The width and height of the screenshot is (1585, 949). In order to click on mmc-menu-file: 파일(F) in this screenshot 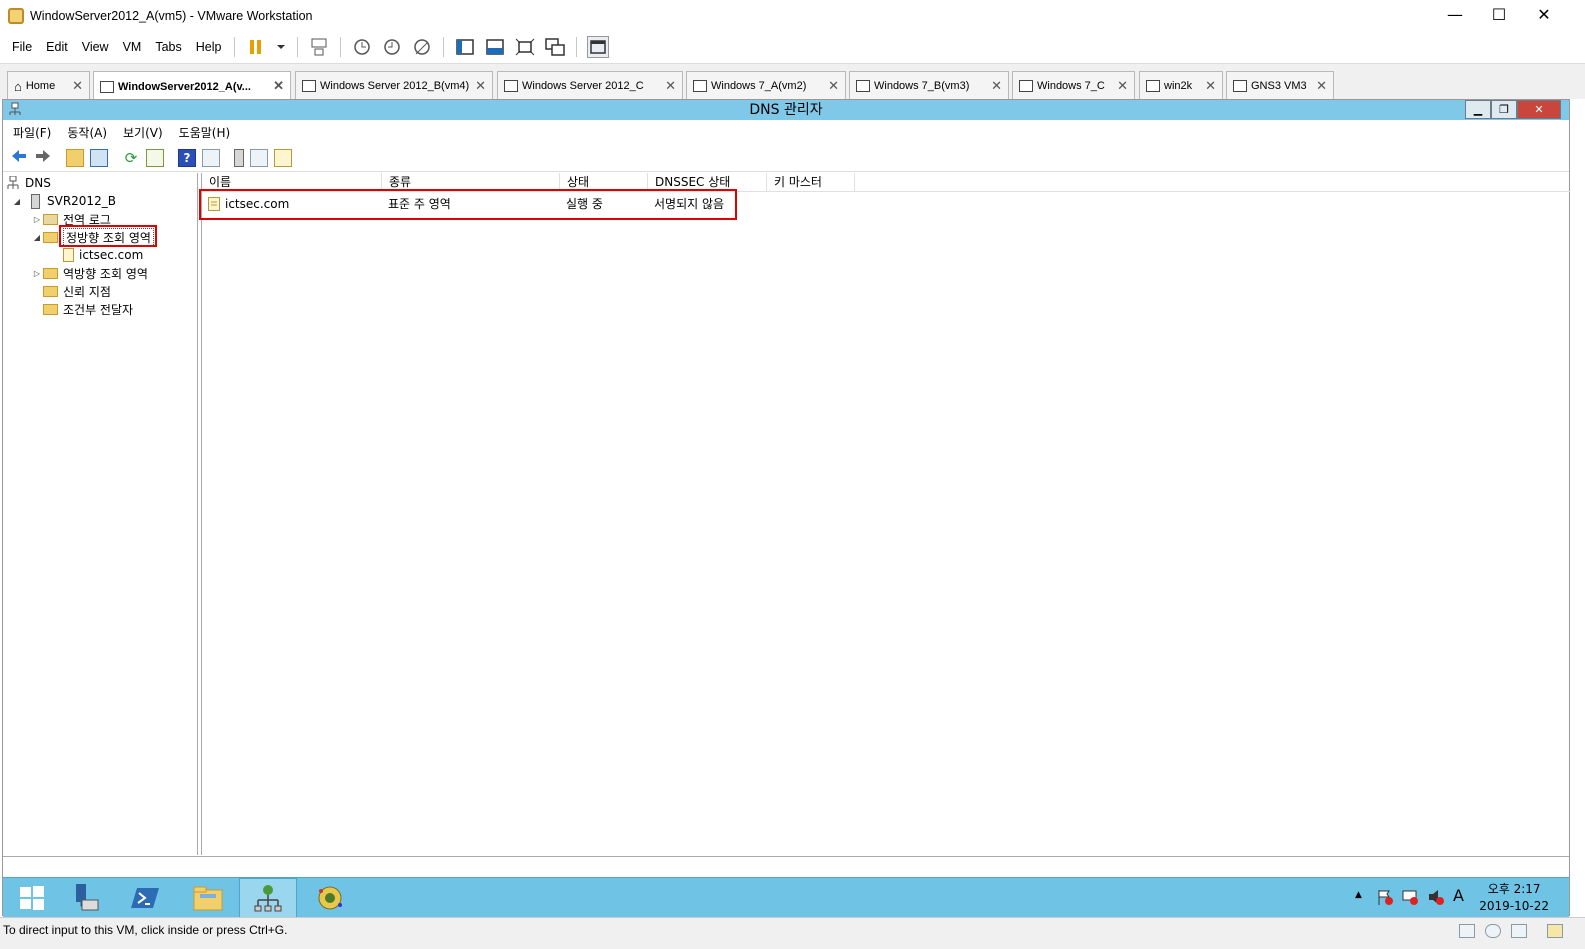, I will do `click(32, 132)`.